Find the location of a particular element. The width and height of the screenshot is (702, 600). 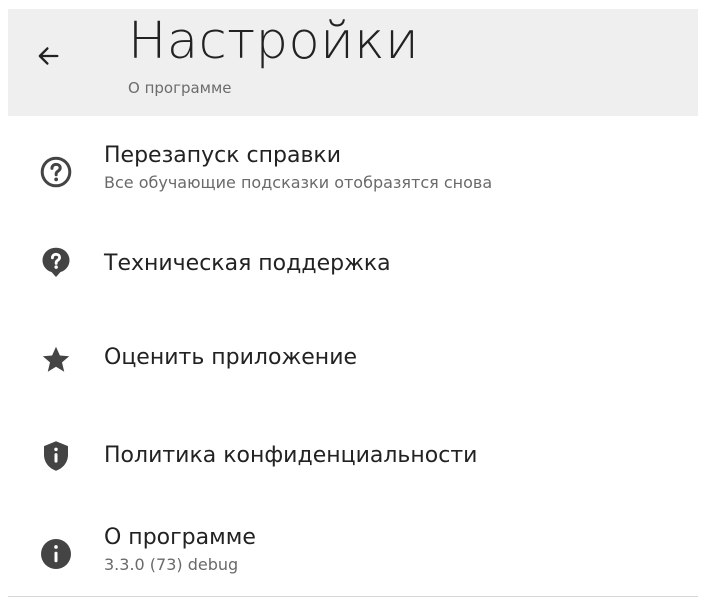

info-circle-icon is located at coordinates (56, 554).